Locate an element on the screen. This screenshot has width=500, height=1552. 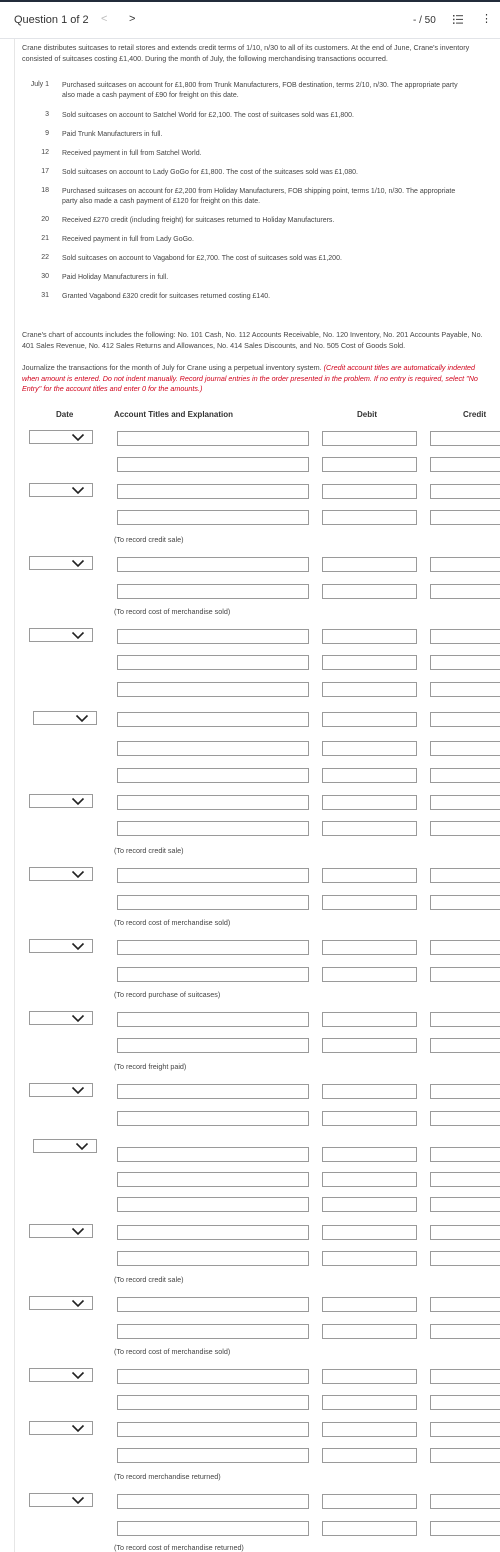
previous-question-button: < is located at coordinates (104, 19).